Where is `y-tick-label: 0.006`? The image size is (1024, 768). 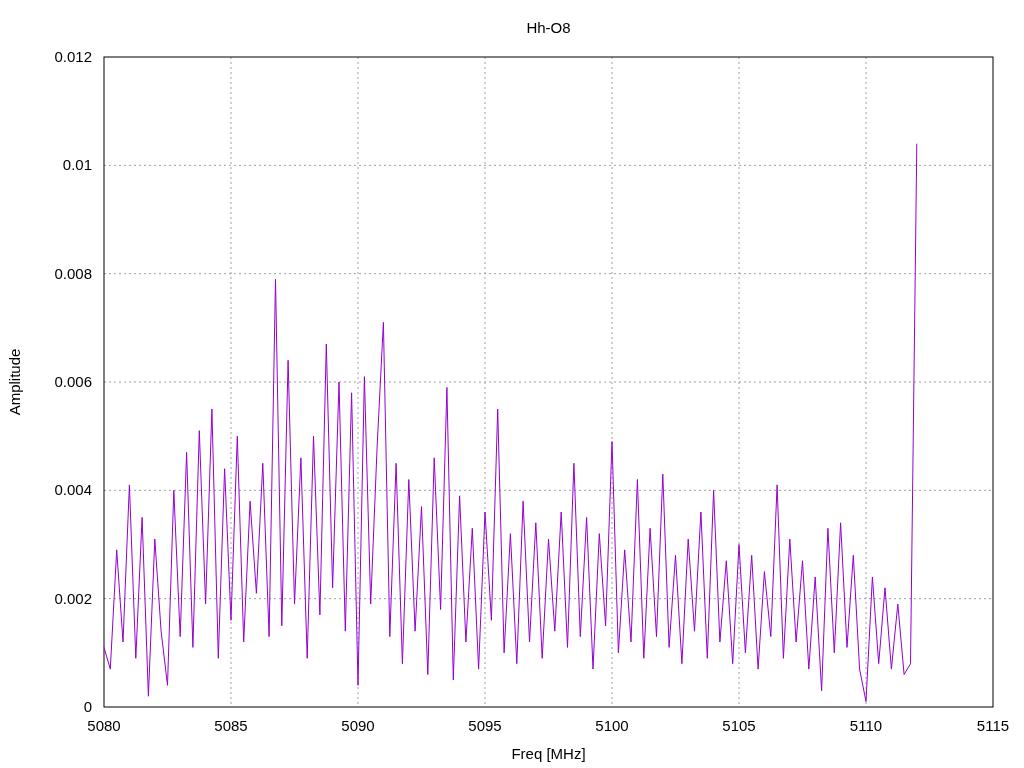
y-tick-label: 0.006 is located at coordinates (73, 381).